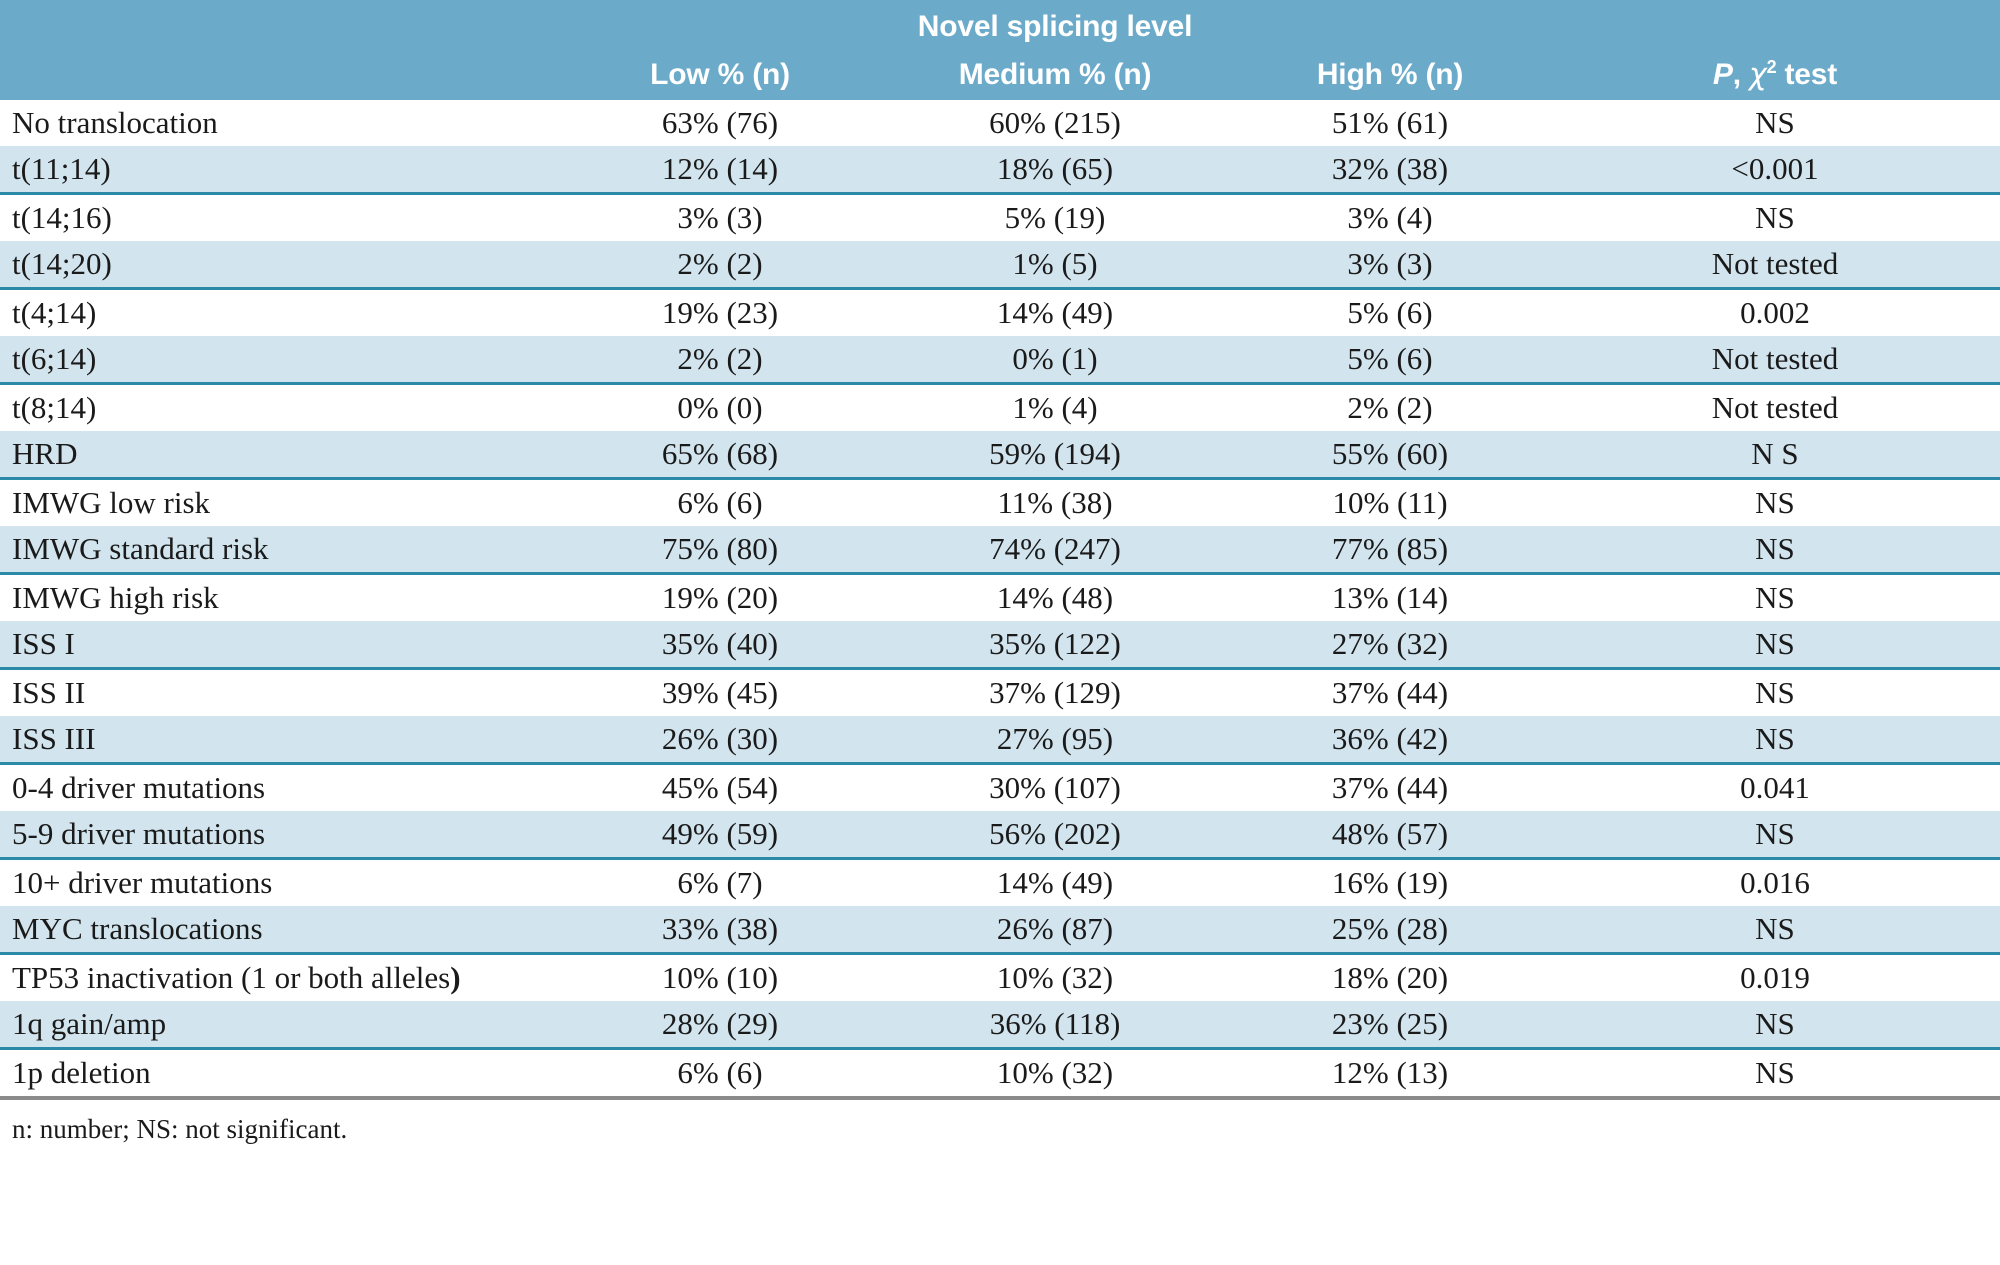 This screenshot has height=1265, width=2000. What do you see at coordinates (1055, 265) in the screenshot?
I see `row-medium-cell: 1% (5)` at bounding box center [1055, 265].